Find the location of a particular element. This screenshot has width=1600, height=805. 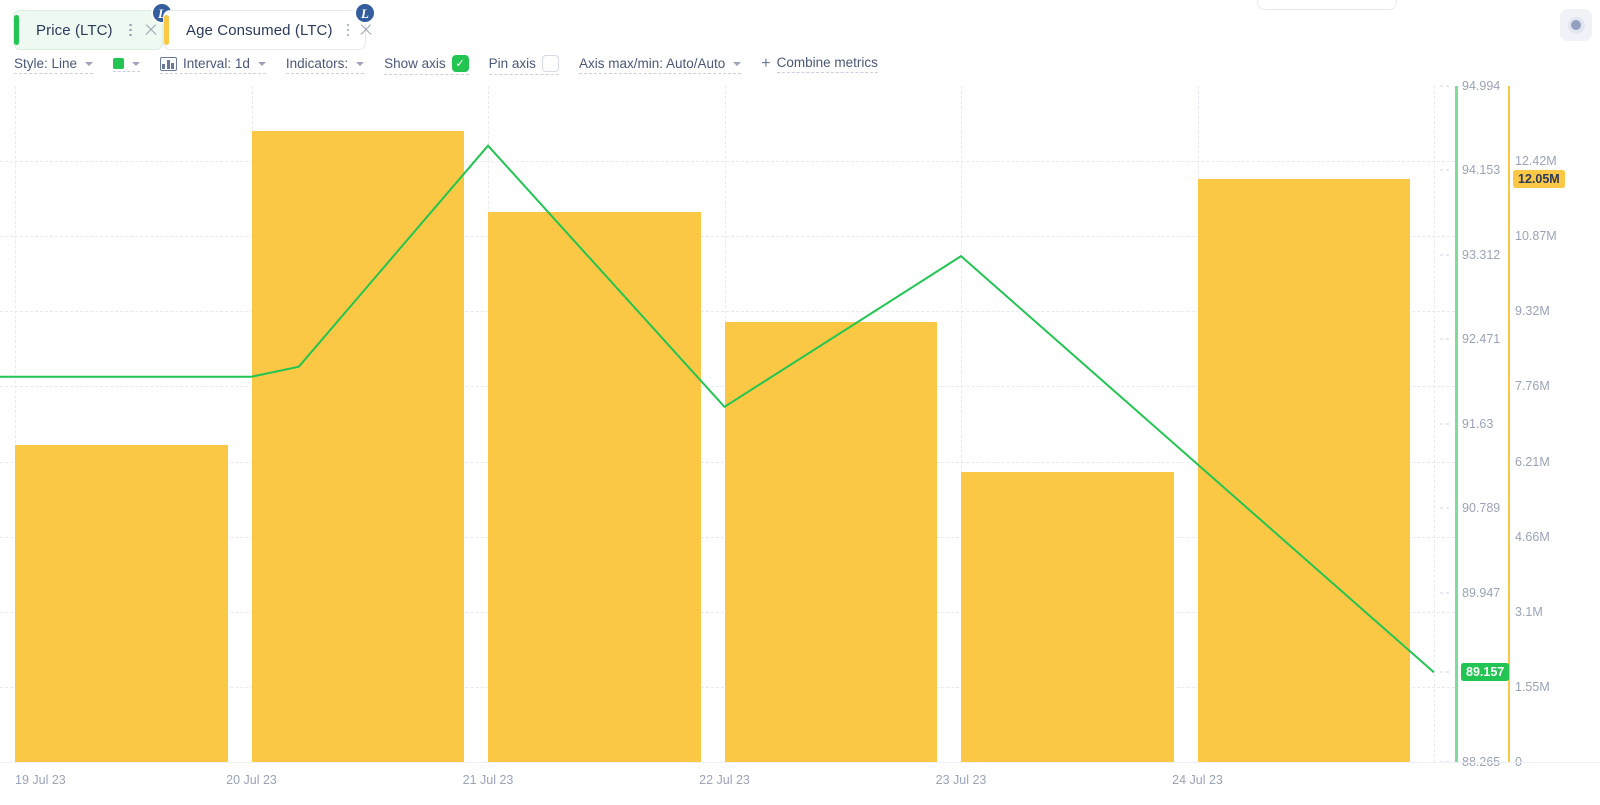

x-axis-tick-label: 24 Jul 23 is located at coordinates (1197, 780).